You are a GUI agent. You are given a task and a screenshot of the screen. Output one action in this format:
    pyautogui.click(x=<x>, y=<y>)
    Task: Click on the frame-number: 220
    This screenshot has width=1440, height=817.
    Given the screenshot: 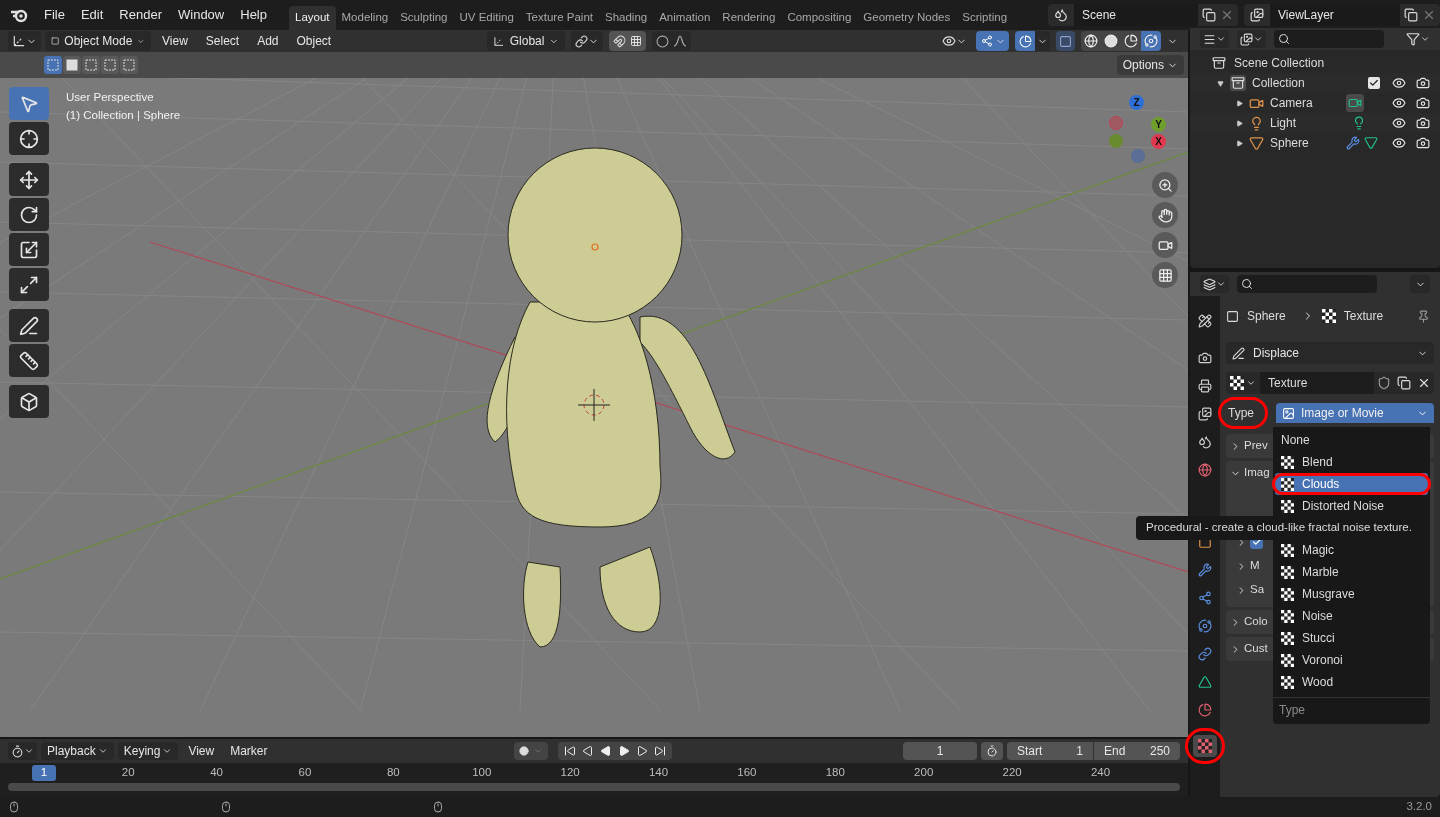 What is the action you would take?
    pyautogui.click(x=1012, y=773)
    